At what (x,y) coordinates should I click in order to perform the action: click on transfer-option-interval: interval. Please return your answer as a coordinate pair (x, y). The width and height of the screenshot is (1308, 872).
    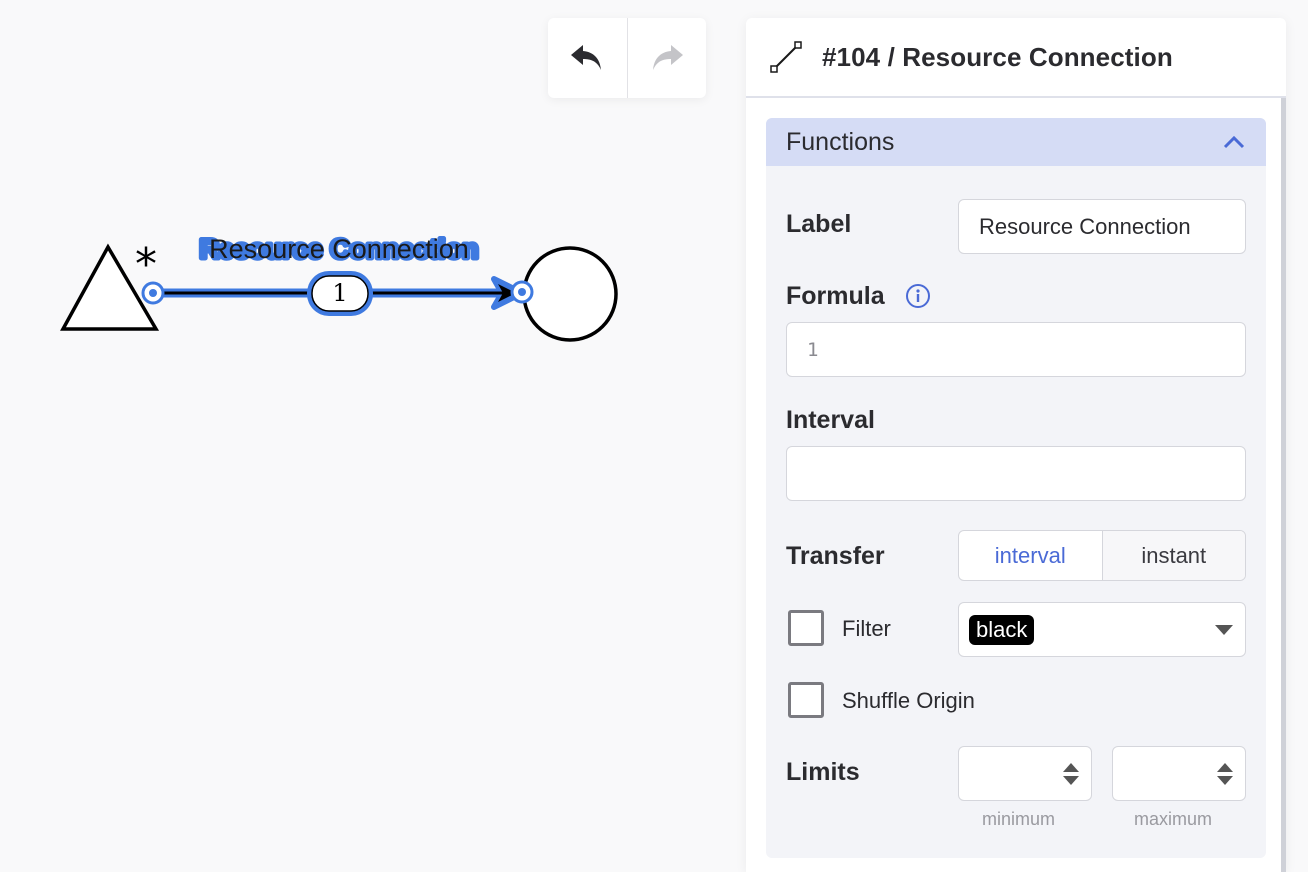
    Looking at the image, I should click on (1030, 555).